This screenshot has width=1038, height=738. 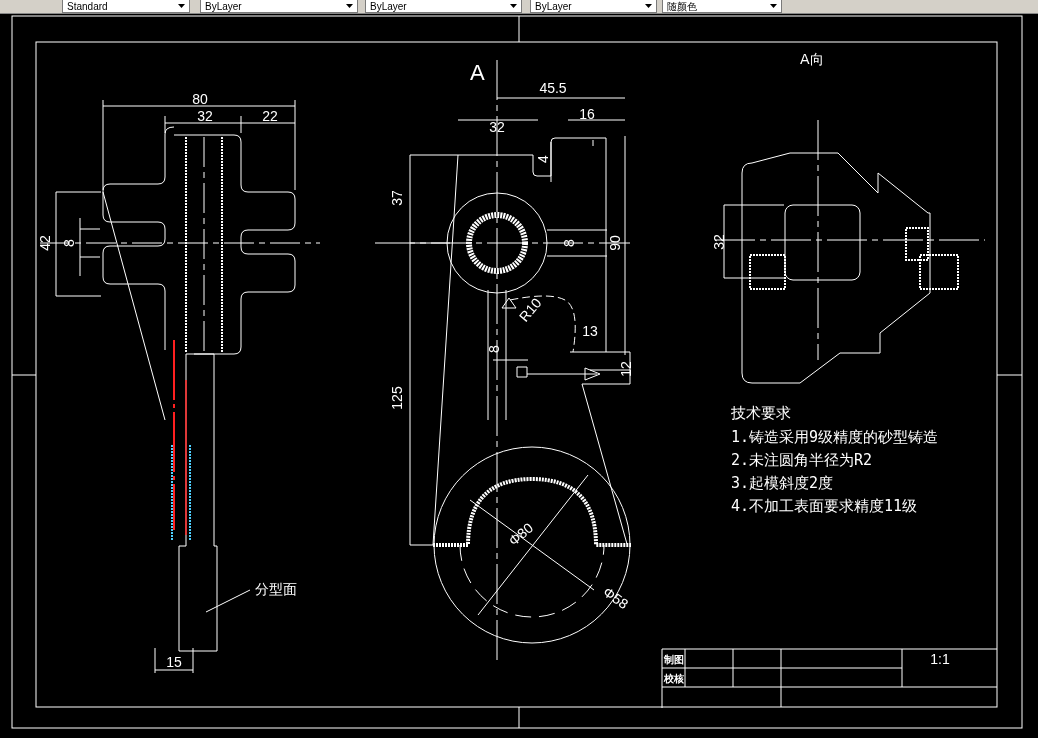 I want to click on dimension-label: Φ58, so click(x=616, y=598).